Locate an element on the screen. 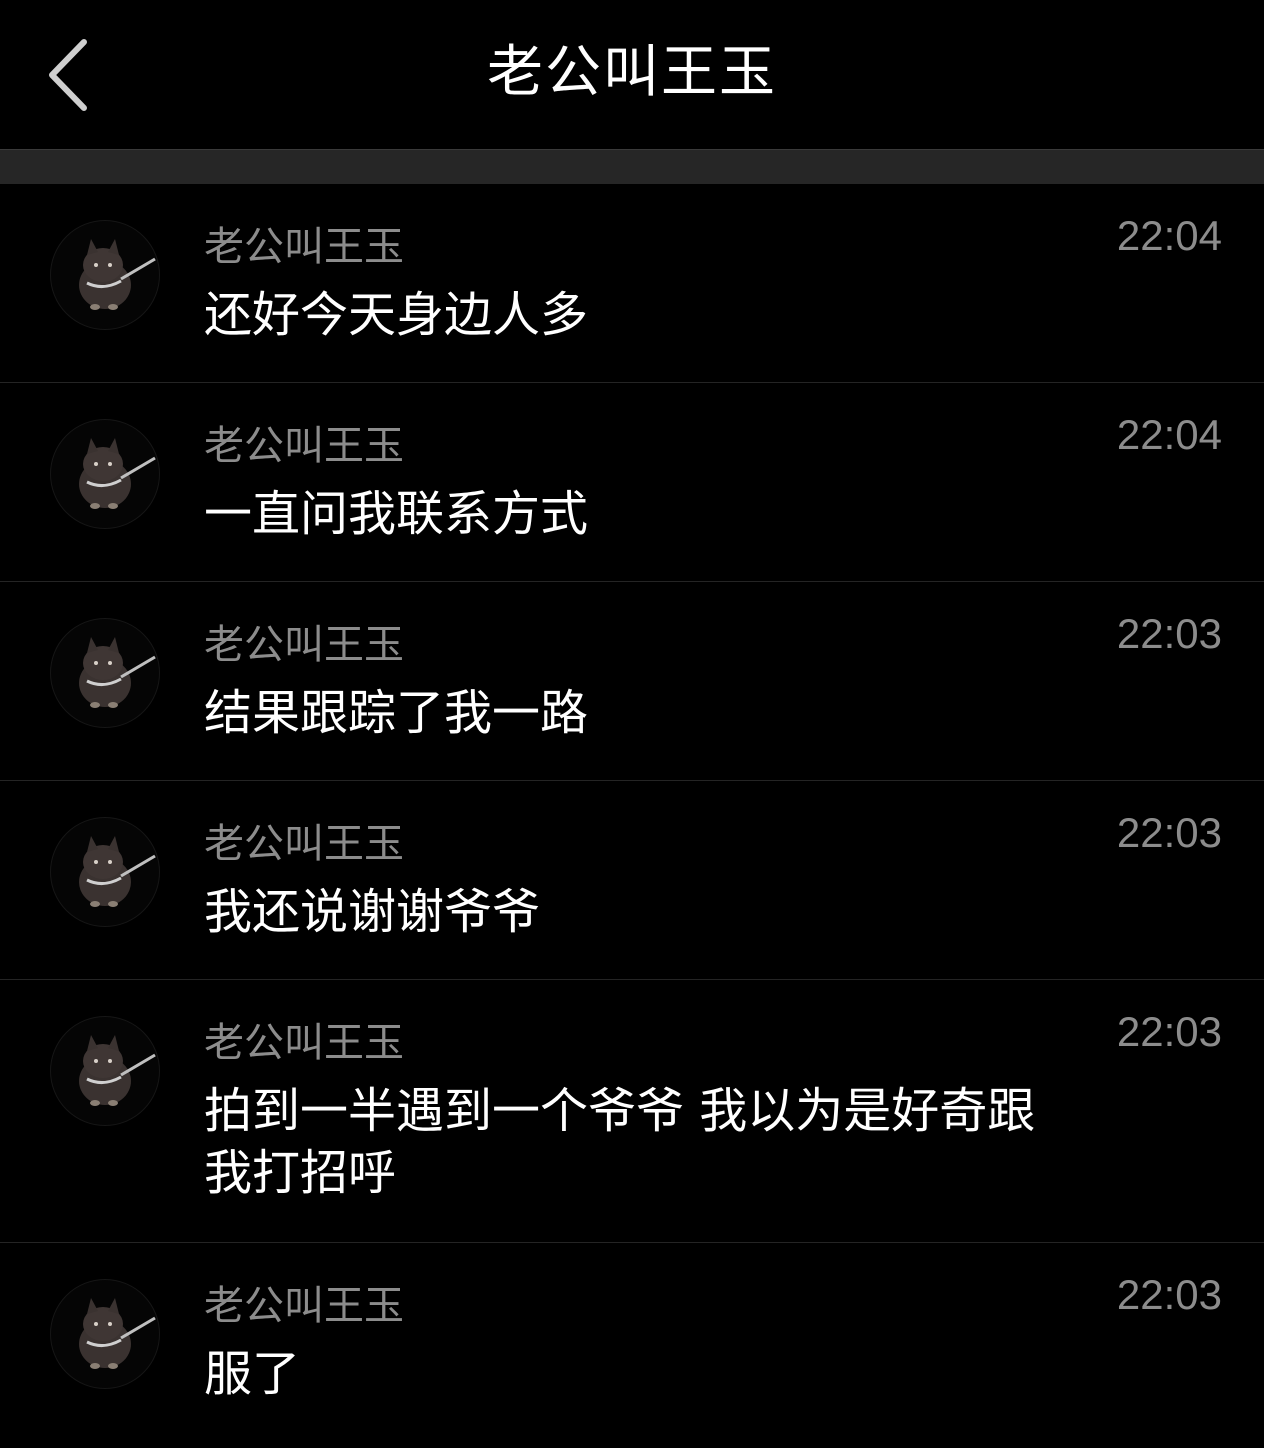  page-title: 老公叫王玉 is located at coordinates (632, 72).